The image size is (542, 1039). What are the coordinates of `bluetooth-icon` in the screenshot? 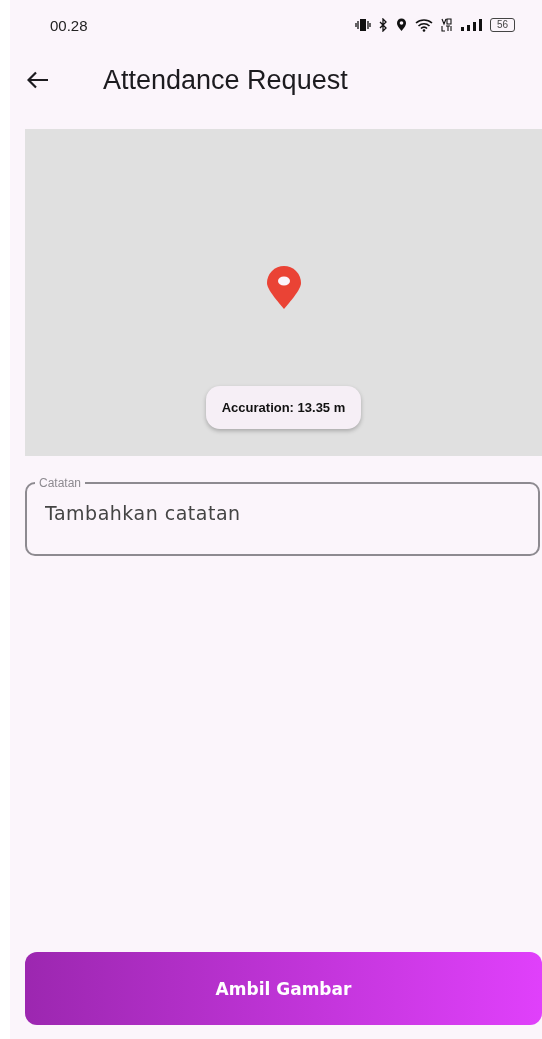 It's located at (383, 25).